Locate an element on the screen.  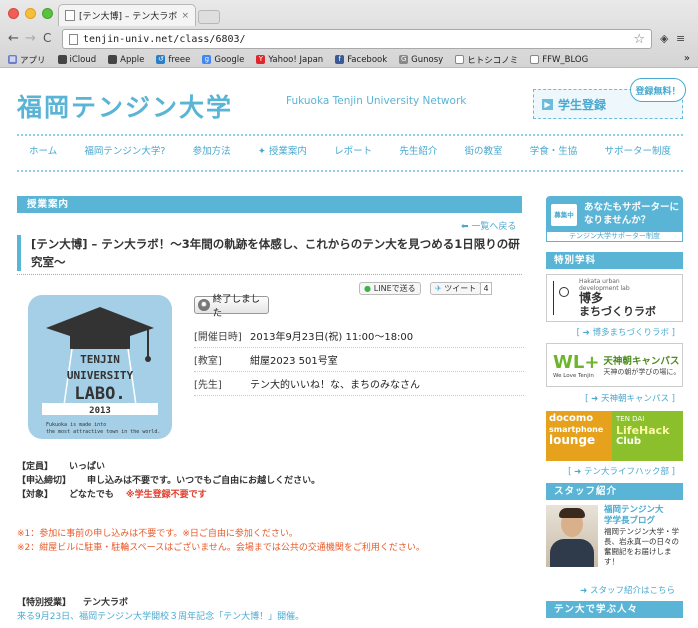
zoom-window-button is located at coordinates (47, 13).